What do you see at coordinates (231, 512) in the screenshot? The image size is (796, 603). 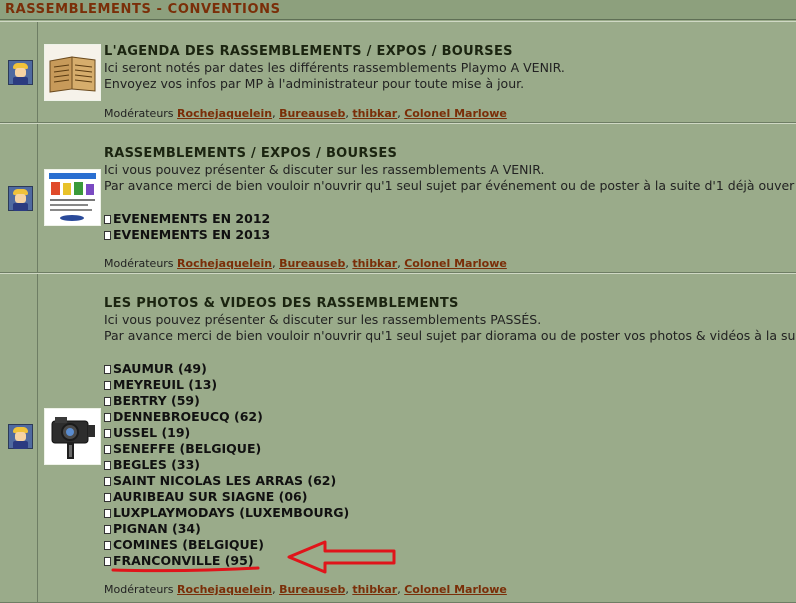 I see `subforum-label: LUXPLAYMODAYS (LUXEMBOURG)` at bounding box center [231, 512].